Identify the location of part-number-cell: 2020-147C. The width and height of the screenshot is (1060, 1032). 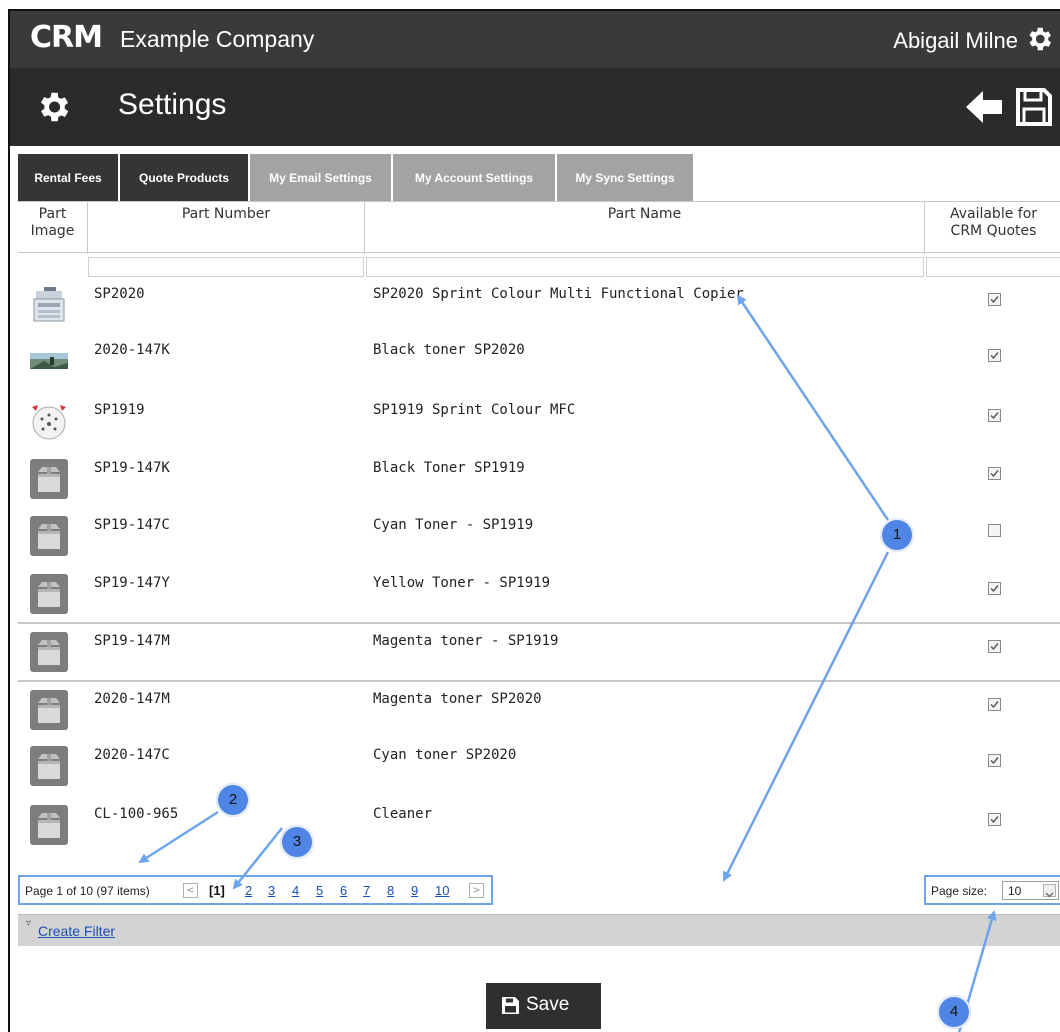
(132, 755).